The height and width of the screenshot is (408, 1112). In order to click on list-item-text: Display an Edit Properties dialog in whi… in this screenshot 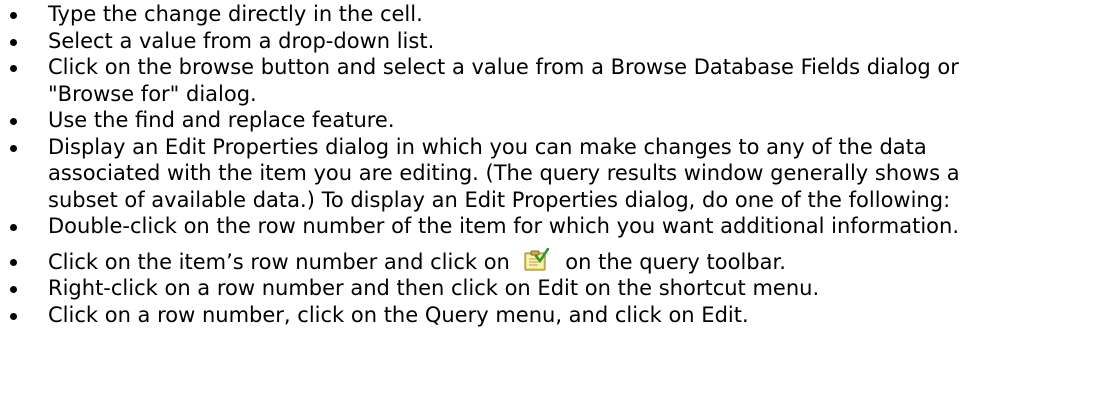, I will do `click(487, 146)`.